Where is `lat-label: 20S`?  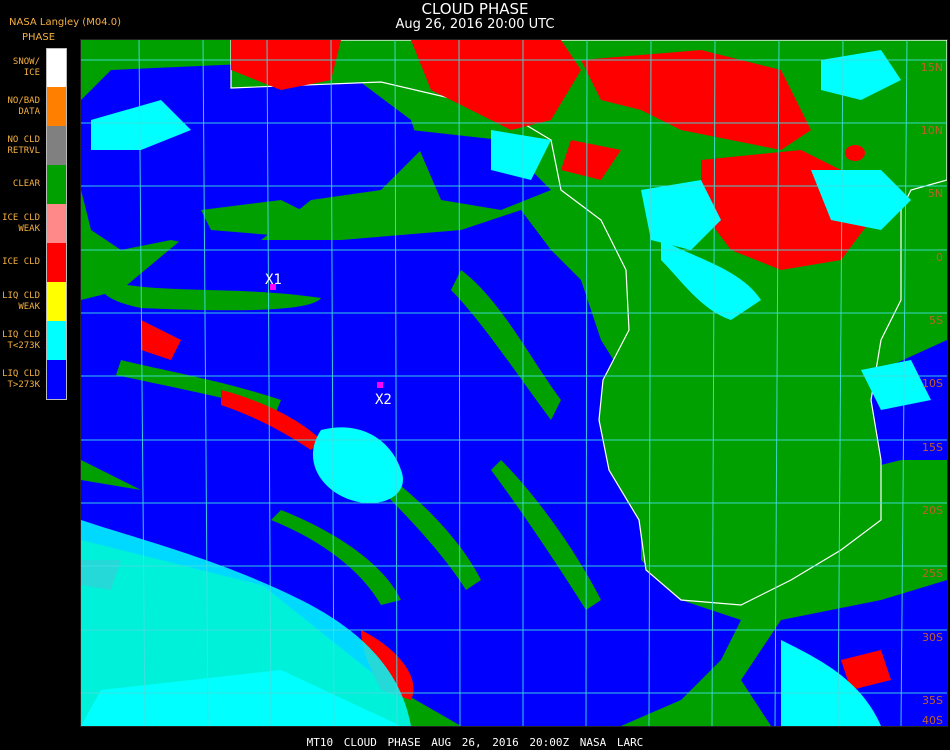
lat-label: 20S is located at coordinates (932, 510).